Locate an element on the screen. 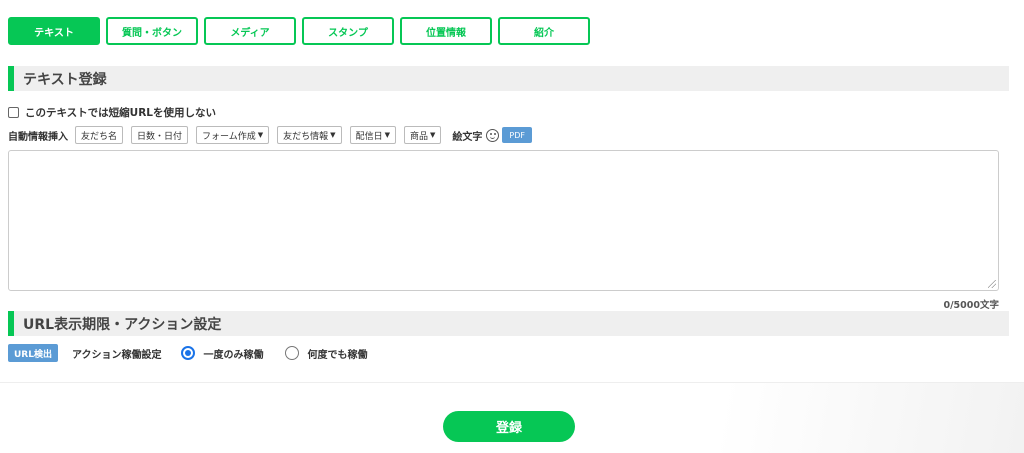  resize-grip-icon is located at coordinates (992, 284).